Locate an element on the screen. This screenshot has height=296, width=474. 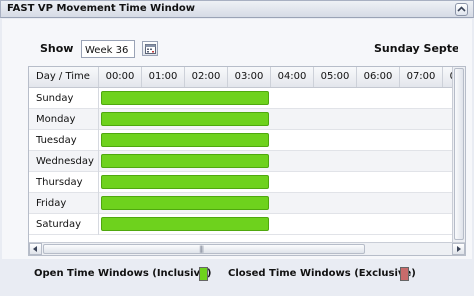
day-row: Wednesday is located at coordinates (240, 161).